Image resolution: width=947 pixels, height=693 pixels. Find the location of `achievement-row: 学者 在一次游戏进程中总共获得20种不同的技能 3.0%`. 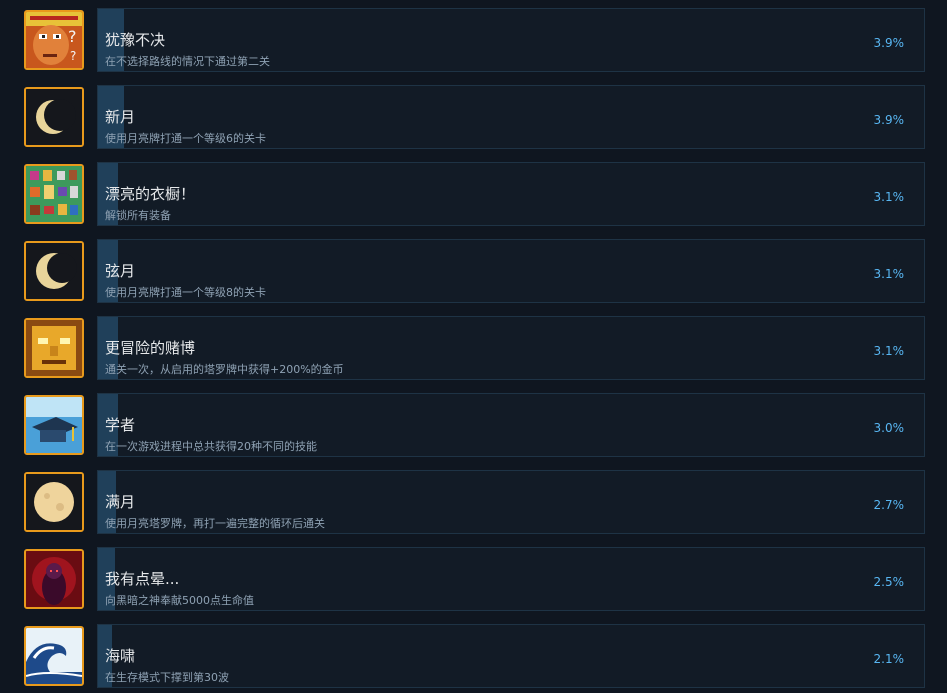

achievement-row: 学者 在一次游戏进程中总共获得20种不同的技能 3.0% is located at coordinates (473, 427).